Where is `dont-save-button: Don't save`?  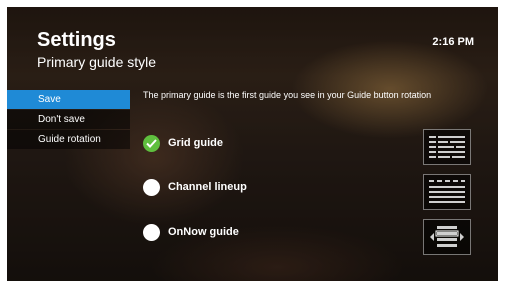 dont-save-button: Don't save is located at coordinates (68, 119).